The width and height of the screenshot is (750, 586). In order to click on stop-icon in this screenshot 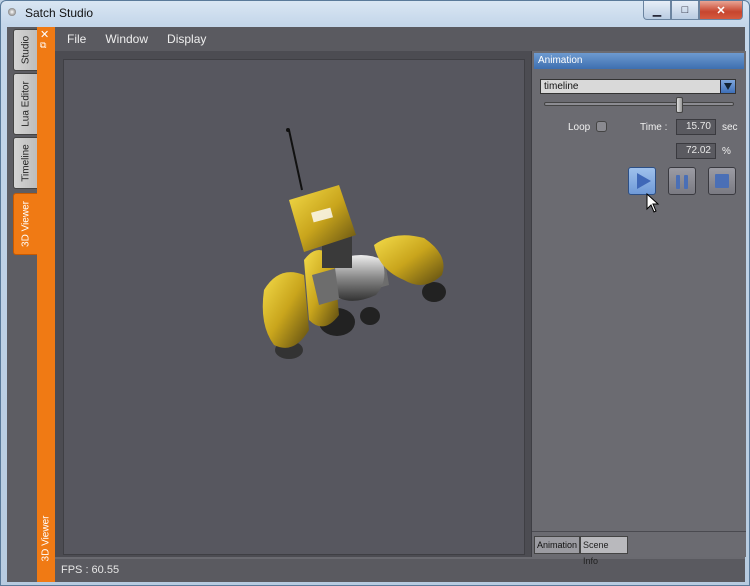, I will do `click(722, 181)`.